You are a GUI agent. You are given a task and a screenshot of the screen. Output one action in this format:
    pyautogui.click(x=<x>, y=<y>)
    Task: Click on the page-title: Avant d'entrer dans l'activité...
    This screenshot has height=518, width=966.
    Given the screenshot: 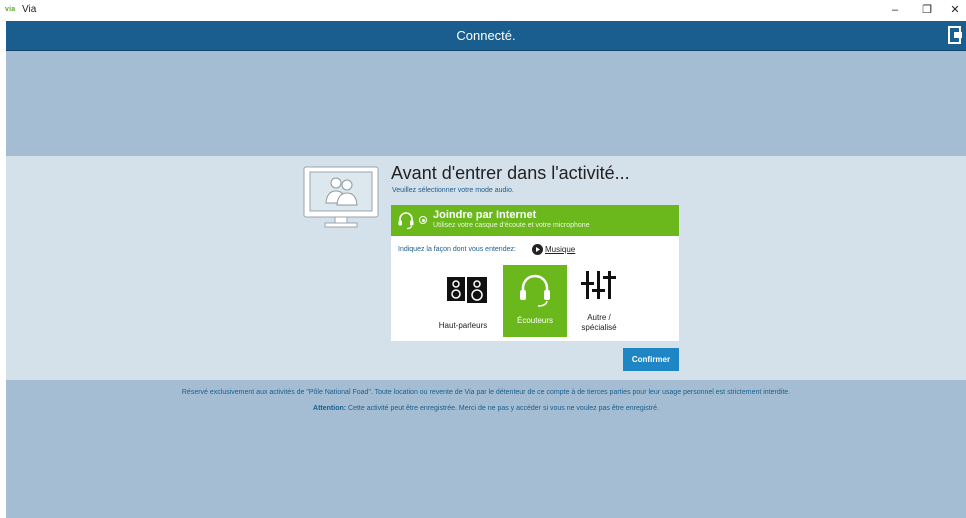 What is the action you would take?
    pyautogui.click(x=510, y=173)
    